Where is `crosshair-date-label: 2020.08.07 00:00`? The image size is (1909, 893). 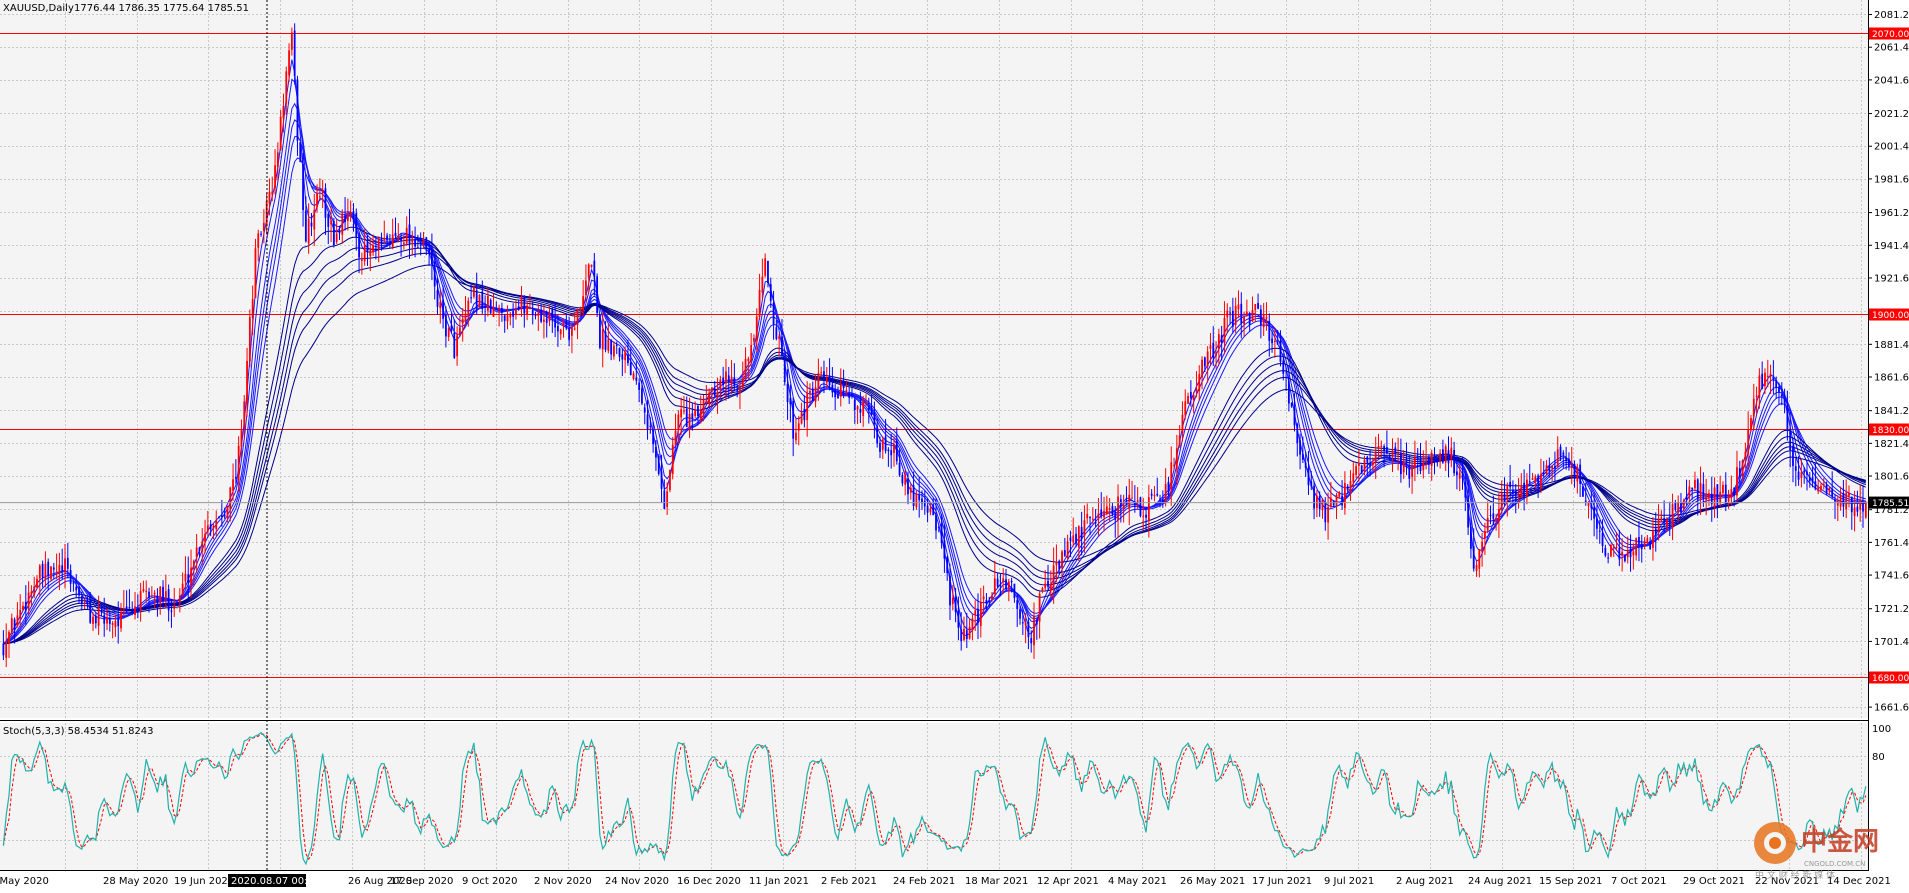 crosshair-date-label: 2020.08.07 00:00 is located at coordinates (275, 881).